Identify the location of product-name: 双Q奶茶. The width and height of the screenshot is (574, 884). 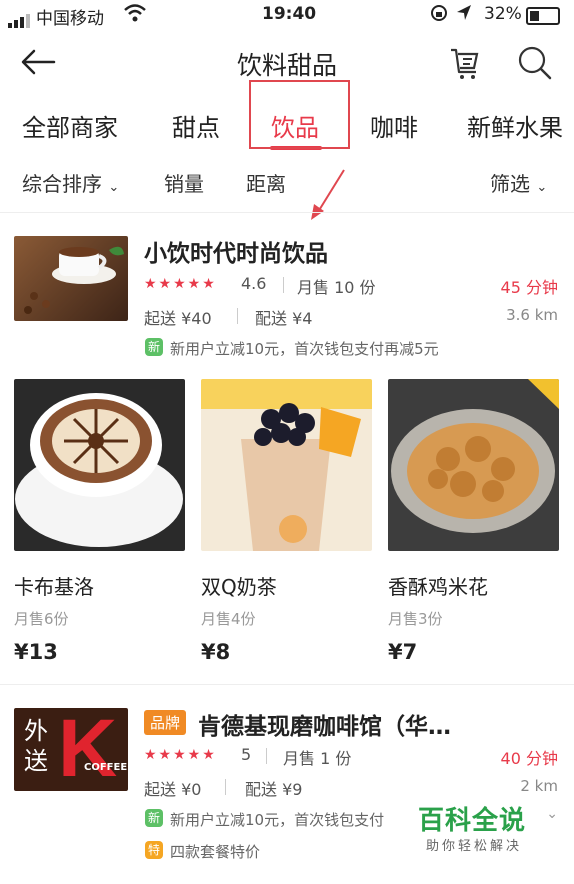
(239, 585).